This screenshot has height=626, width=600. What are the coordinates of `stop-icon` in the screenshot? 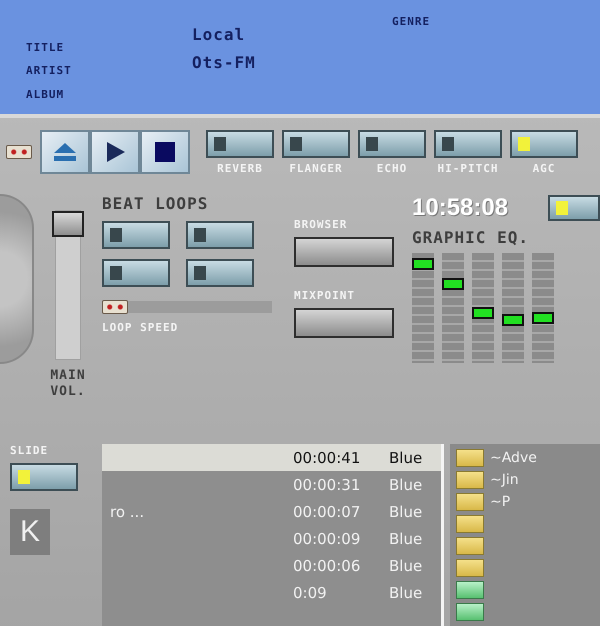 It's located at (165, 152).